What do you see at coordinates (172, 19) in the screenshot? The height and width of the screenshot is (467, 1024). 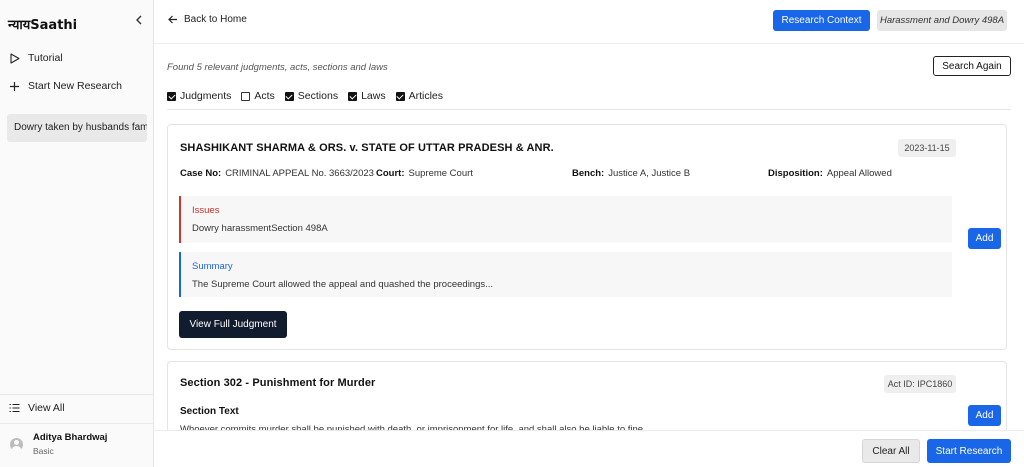 I see `arrow-left-icon` at bounding box center [172, 19].